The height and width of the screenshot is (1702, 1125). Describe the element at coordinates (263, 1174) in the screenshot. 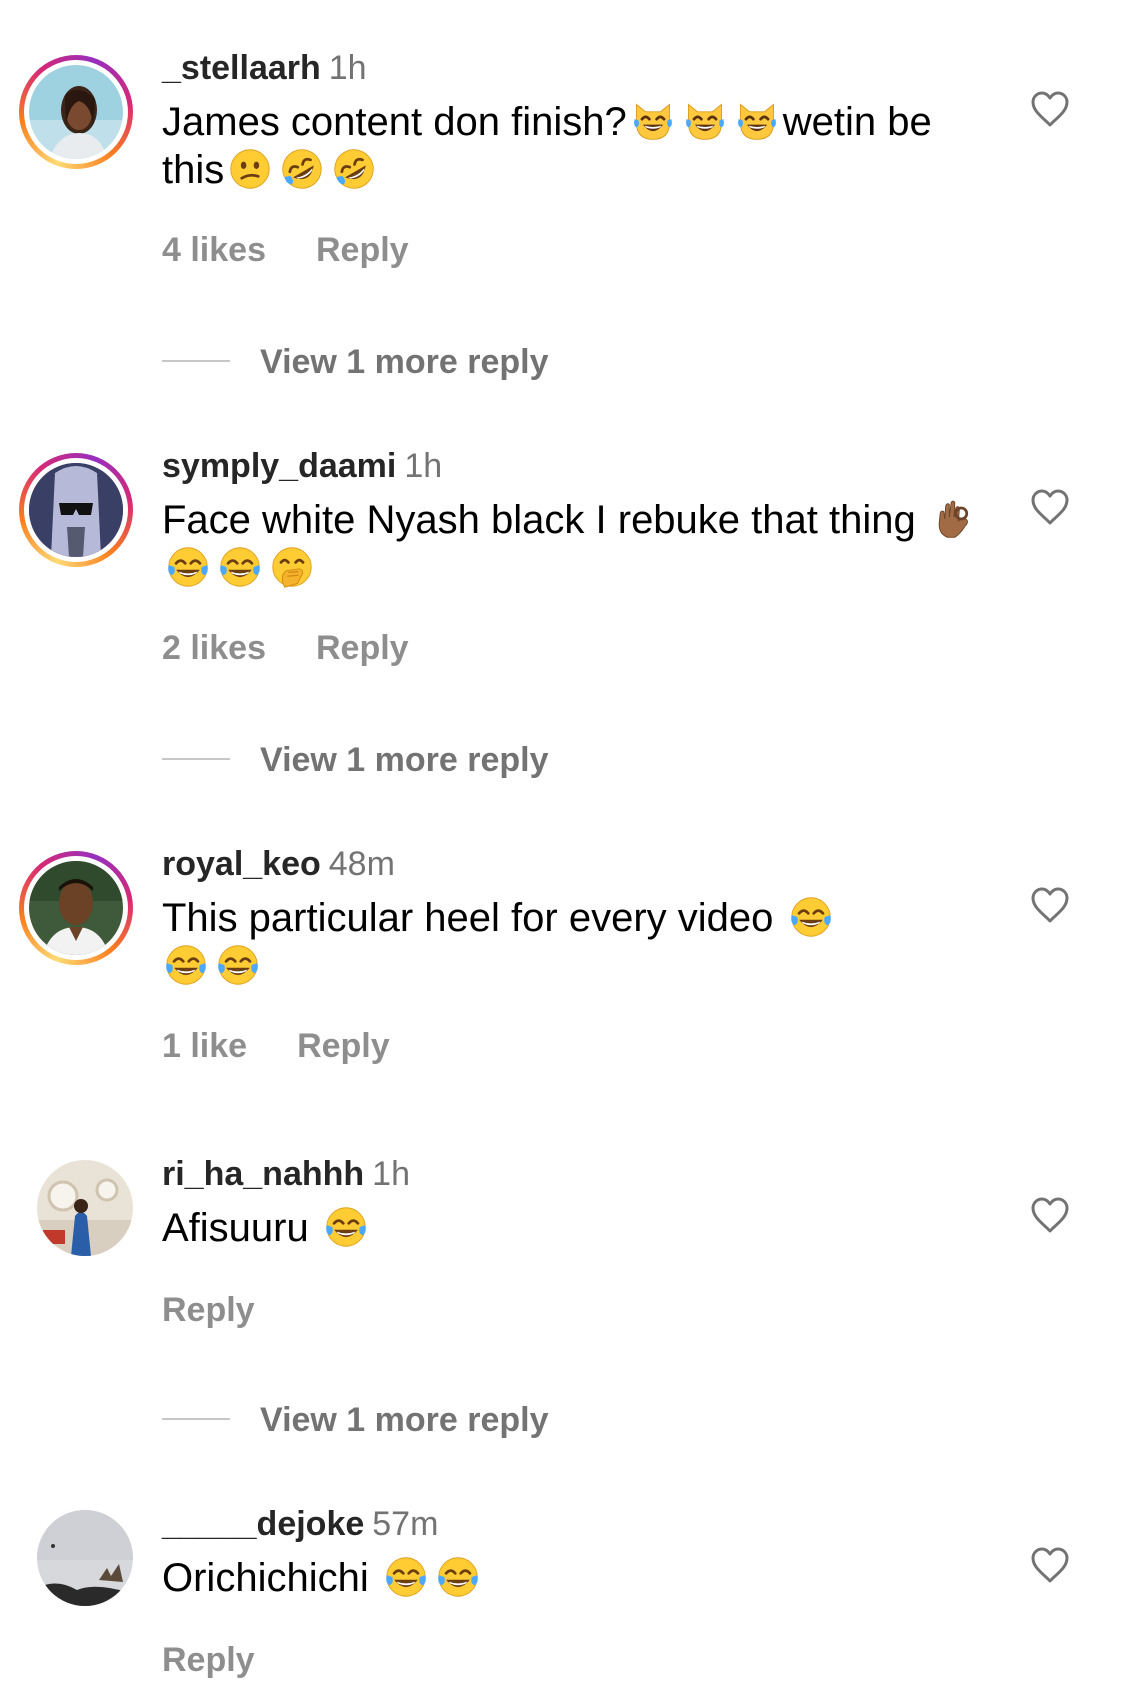

I see `username: ri_ha_nahhh` at that location.